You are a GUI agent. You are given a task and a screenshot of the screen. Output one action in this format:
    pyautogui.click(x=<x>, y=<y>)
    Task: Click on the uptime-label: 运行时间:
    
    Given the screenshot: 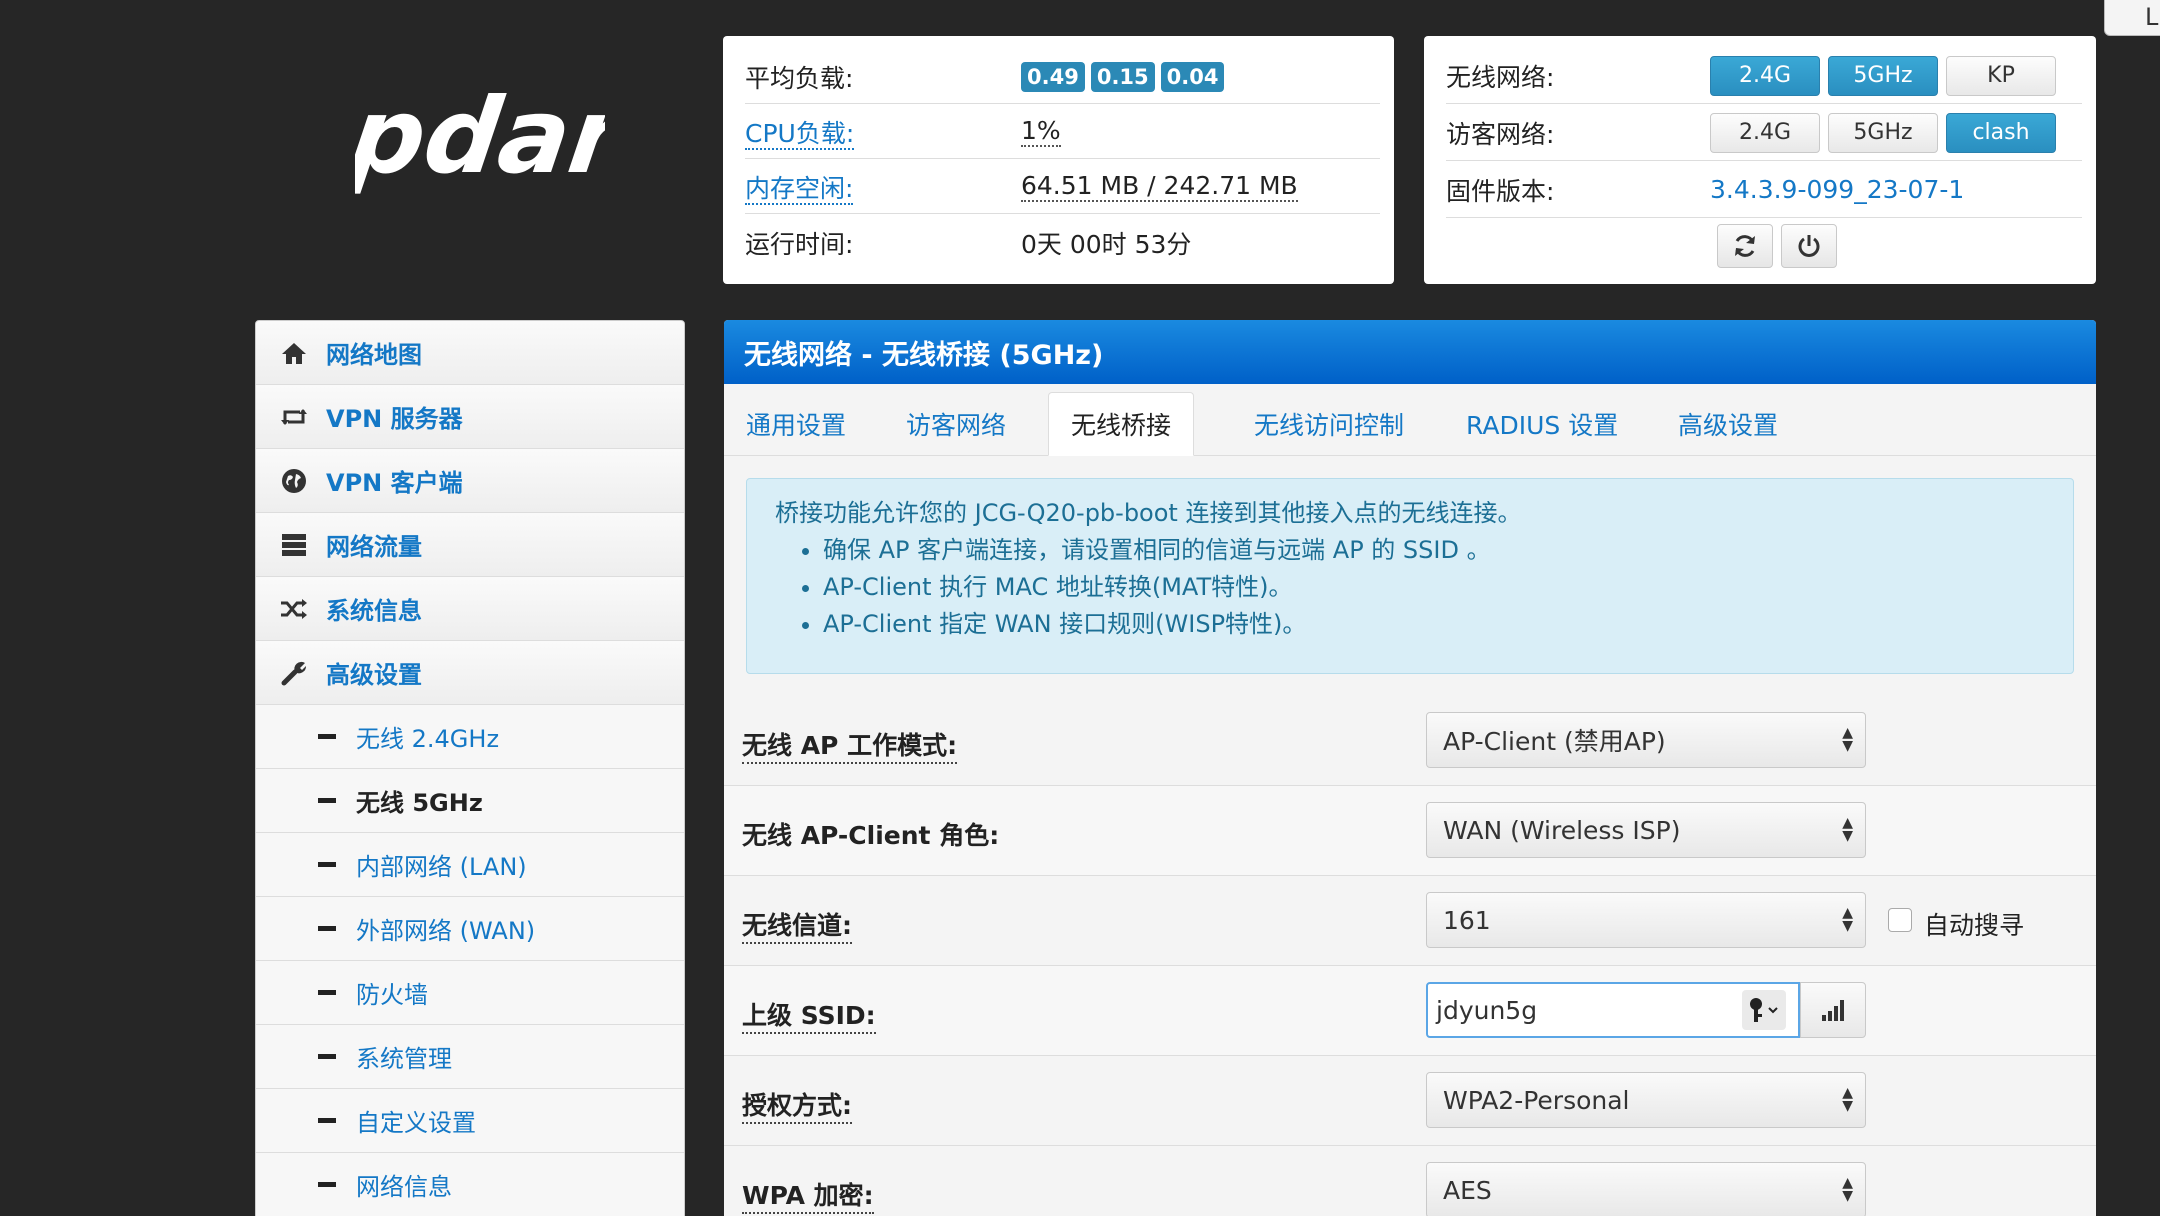 What is the action you would take?
    pyautogui.click(x=799, y=244)
    